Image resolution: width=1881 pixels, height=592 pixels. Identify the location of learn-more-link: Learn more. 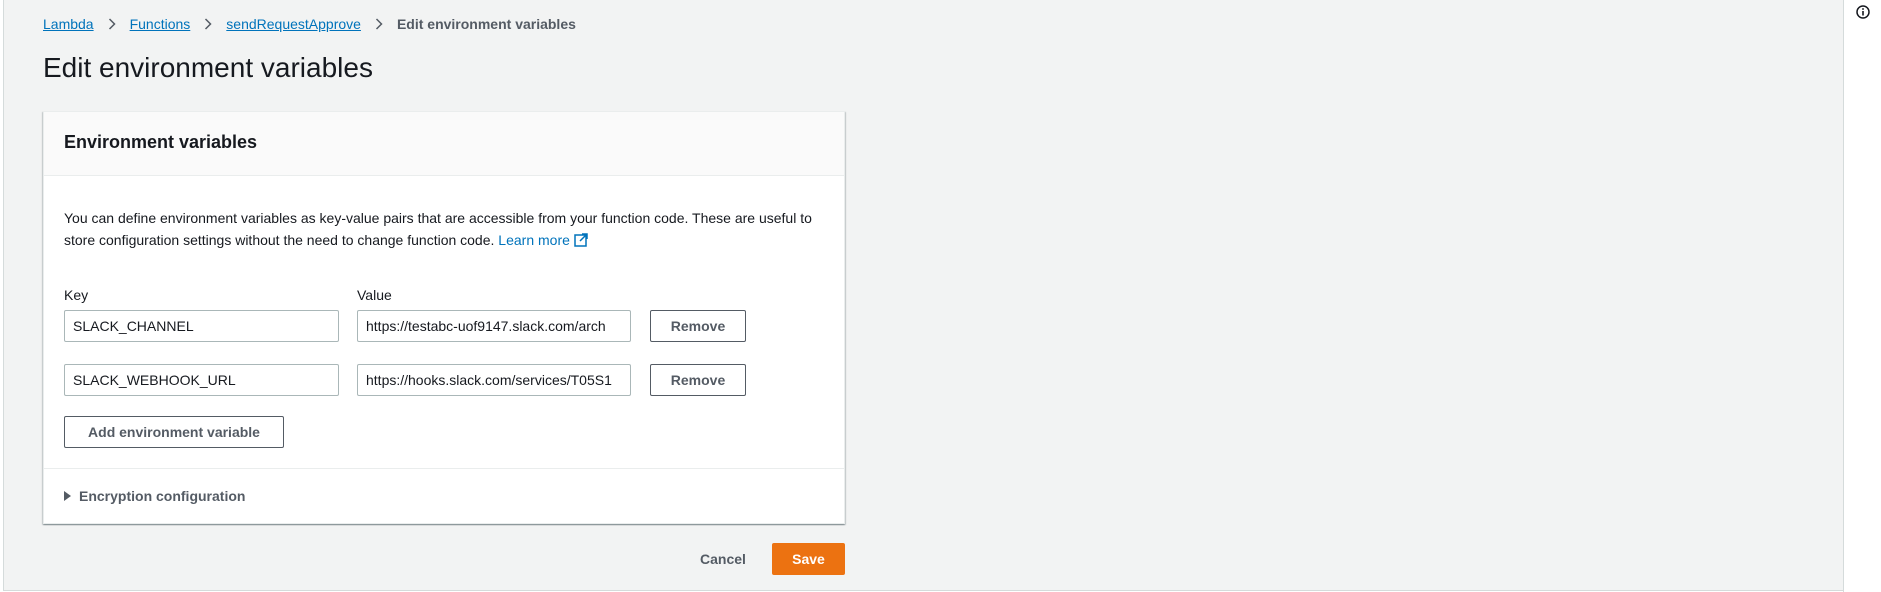
(543, 240).